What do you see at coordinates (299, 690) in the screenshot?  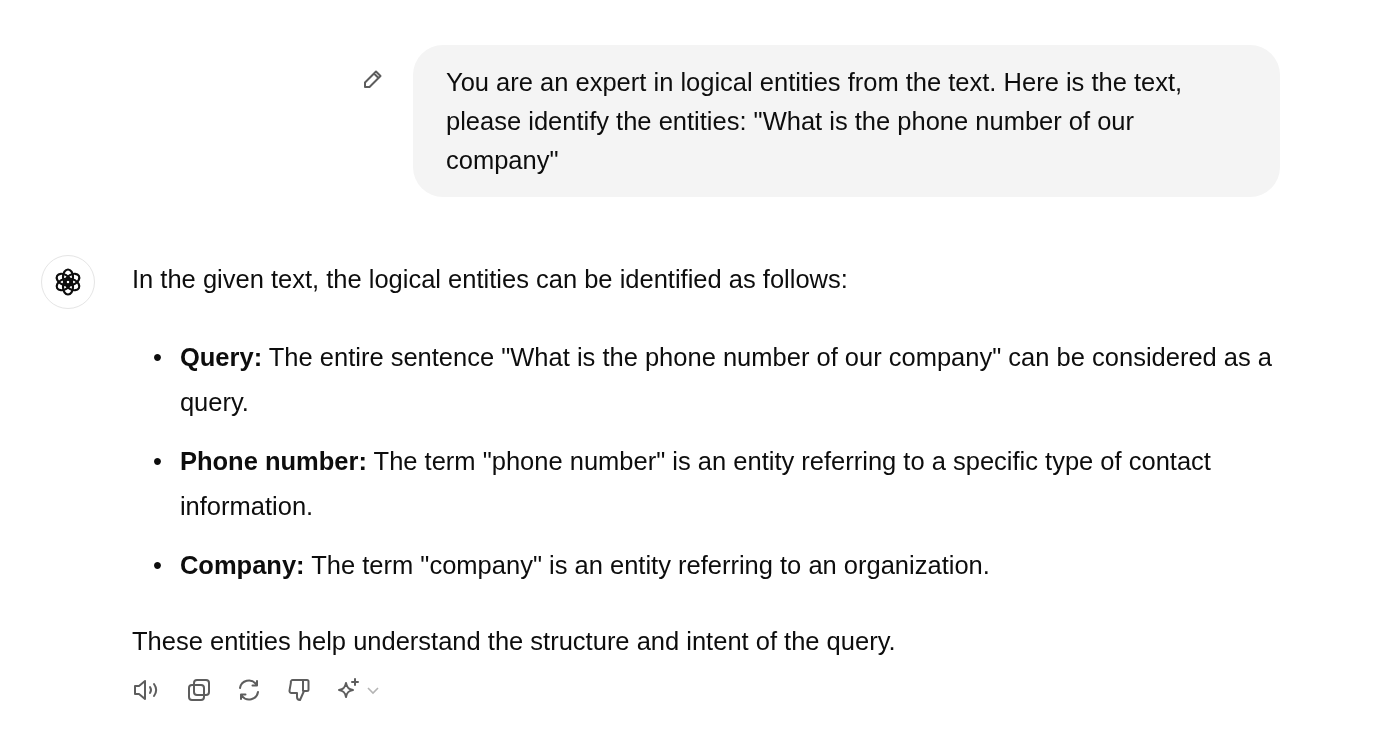 I see `thumbs-down-icon` at bounding box center [299, 690].